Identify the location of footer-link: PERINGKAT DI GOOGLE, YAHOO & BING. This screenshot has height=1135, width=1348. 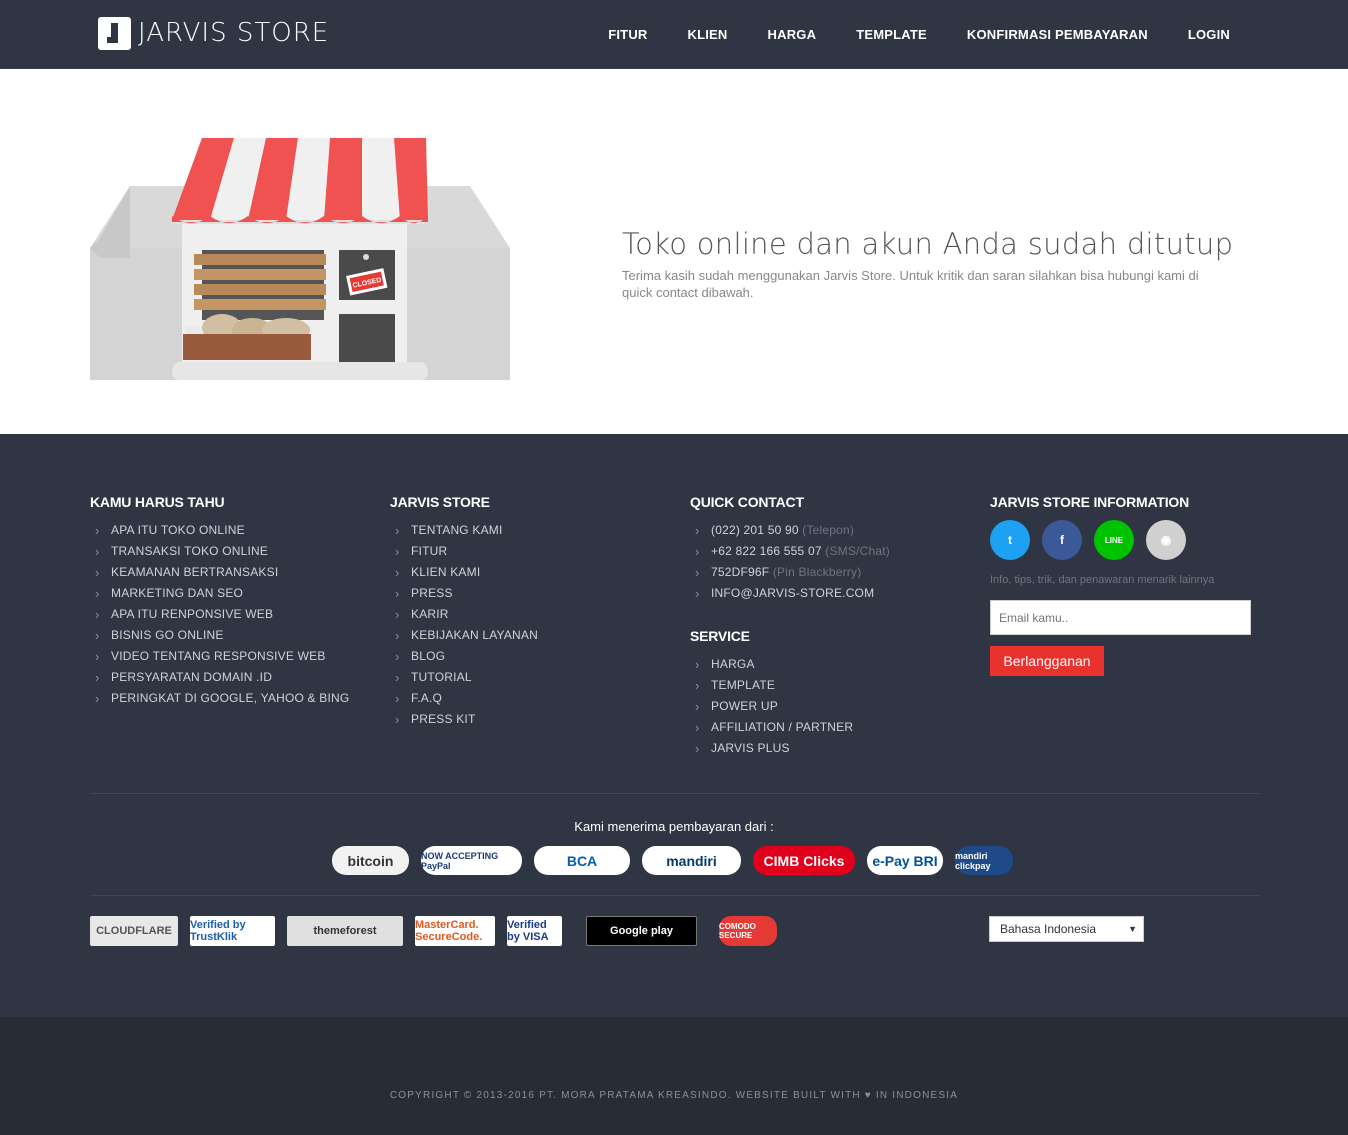
(219, 698).